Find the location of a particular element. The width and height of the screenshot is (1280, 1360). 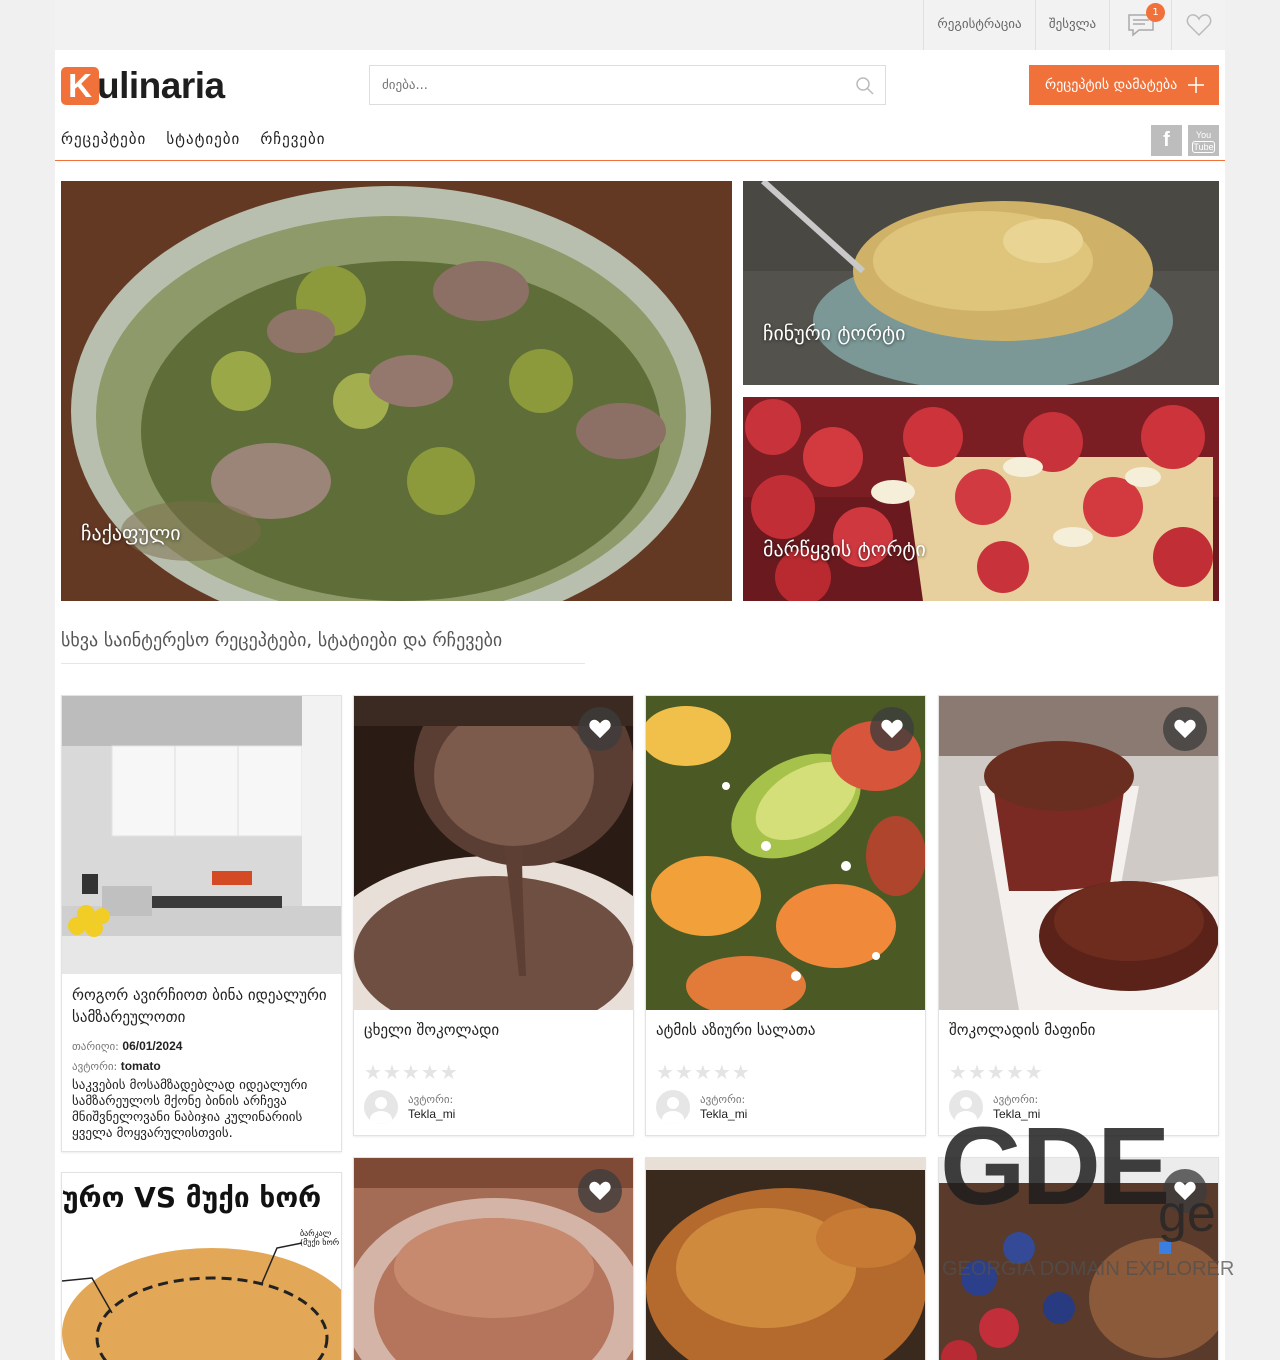

search-input is located at coordinates (600, 85).